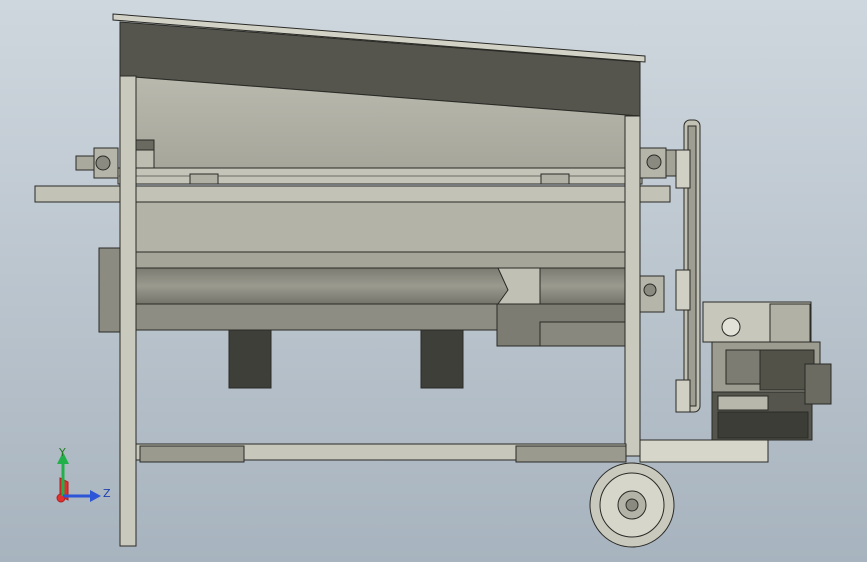 The height and width of the screenshot is (562, 867). Describe the element at coordinates (632, 505) in the screenshot. I see `transport-wheel` at that location.